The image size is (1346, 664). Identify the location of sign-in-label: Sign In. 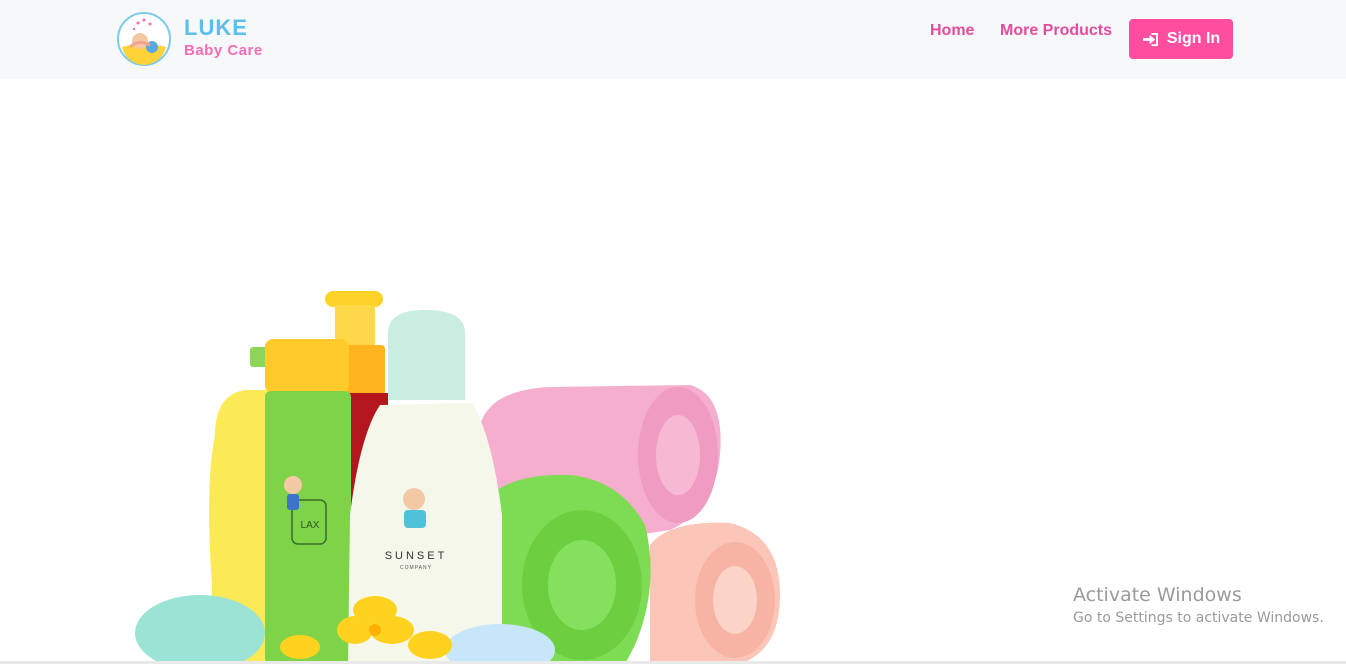
(1193, 38).